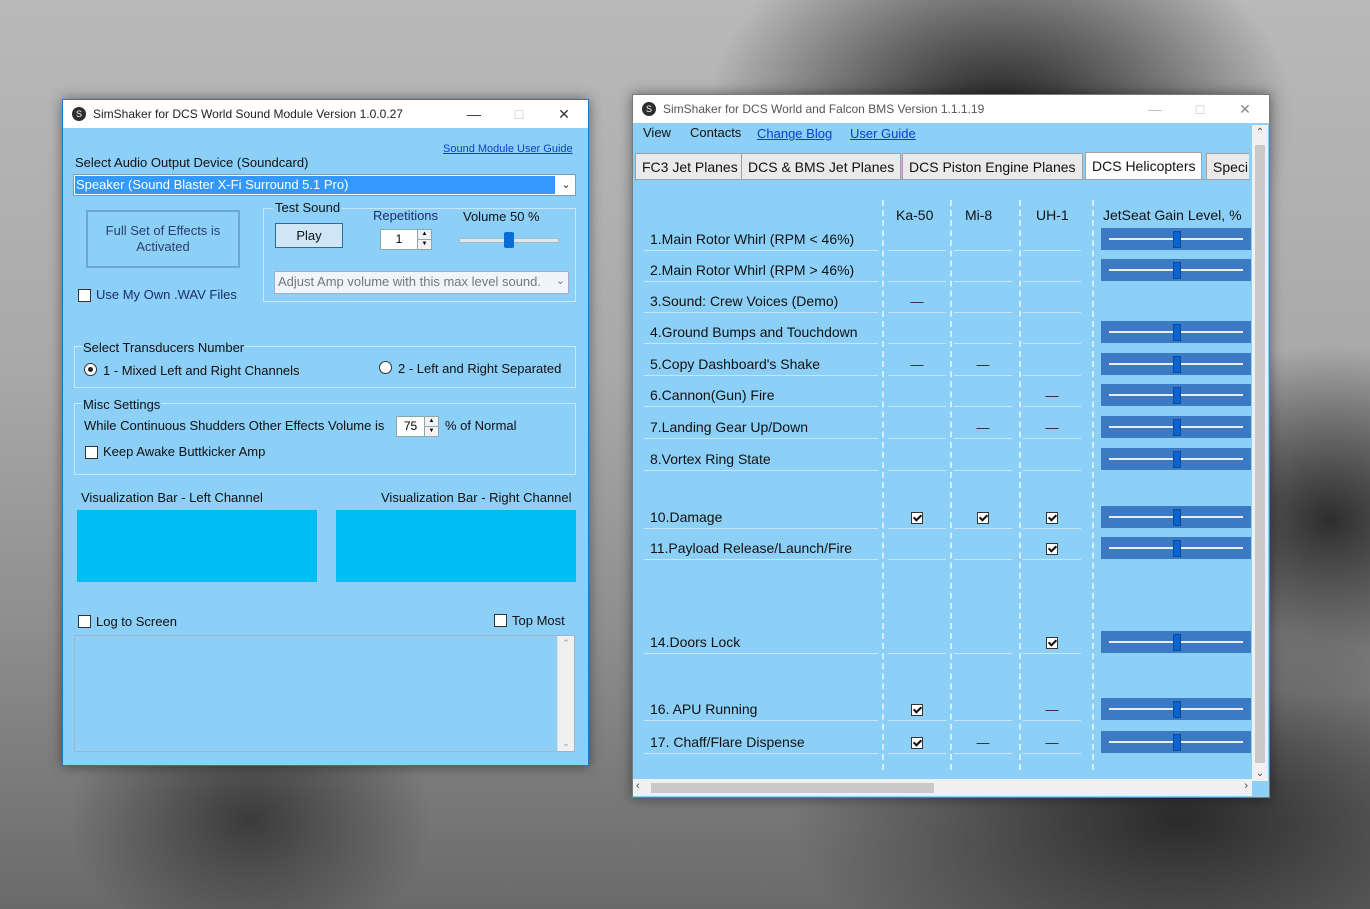 The image size is (1370, 909). What do you see at coordinates (690, 167) in the screenshot?
I see `tab-fc3-jet-planes: FC3 Jet Planes` at bounding box center [690, 167].